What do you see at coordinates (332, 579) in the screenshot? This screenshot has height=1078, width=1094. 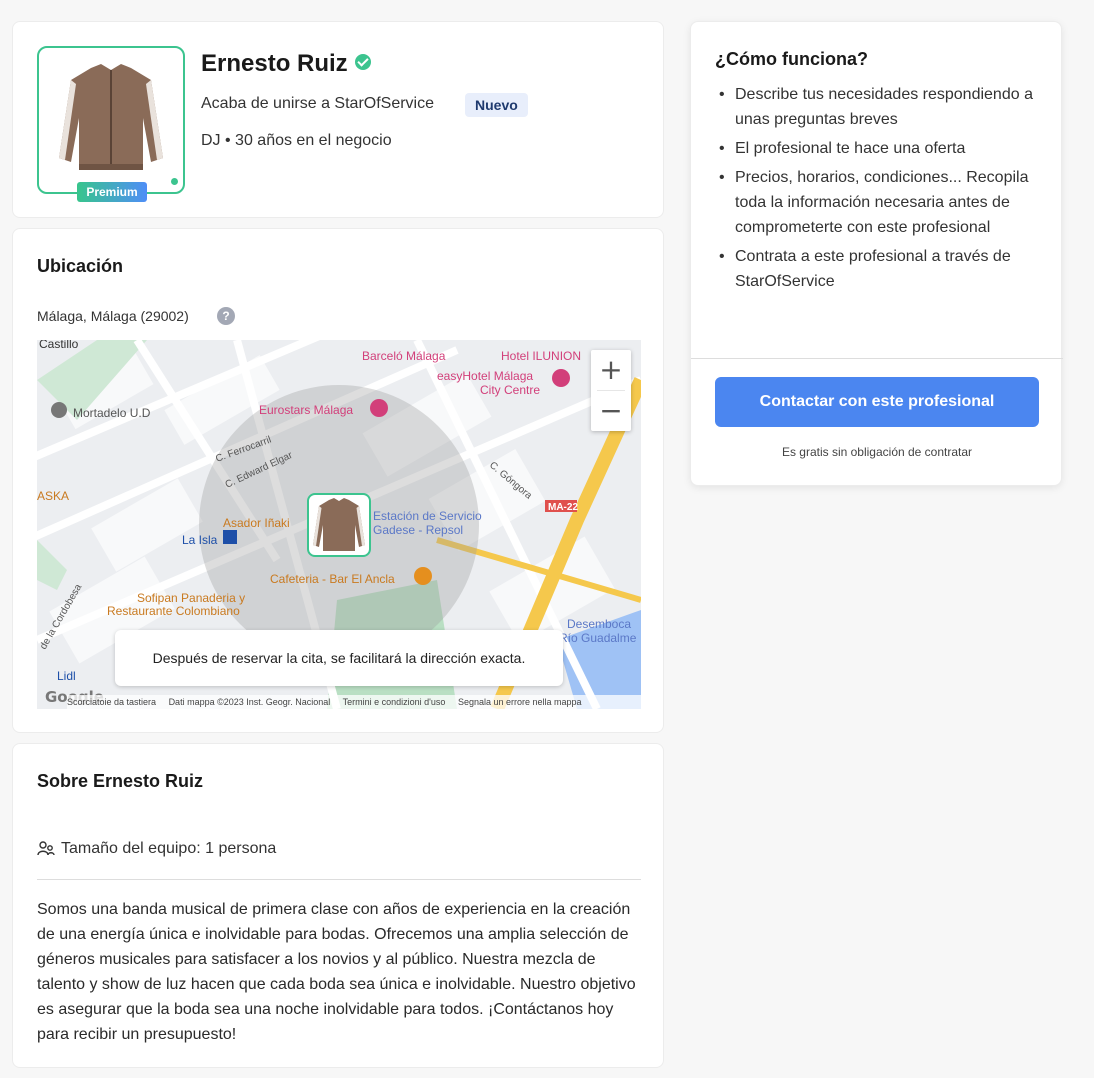 I see `svg-text: Cafeteria - Bar El Ancla` at bounding box center [332, 579].